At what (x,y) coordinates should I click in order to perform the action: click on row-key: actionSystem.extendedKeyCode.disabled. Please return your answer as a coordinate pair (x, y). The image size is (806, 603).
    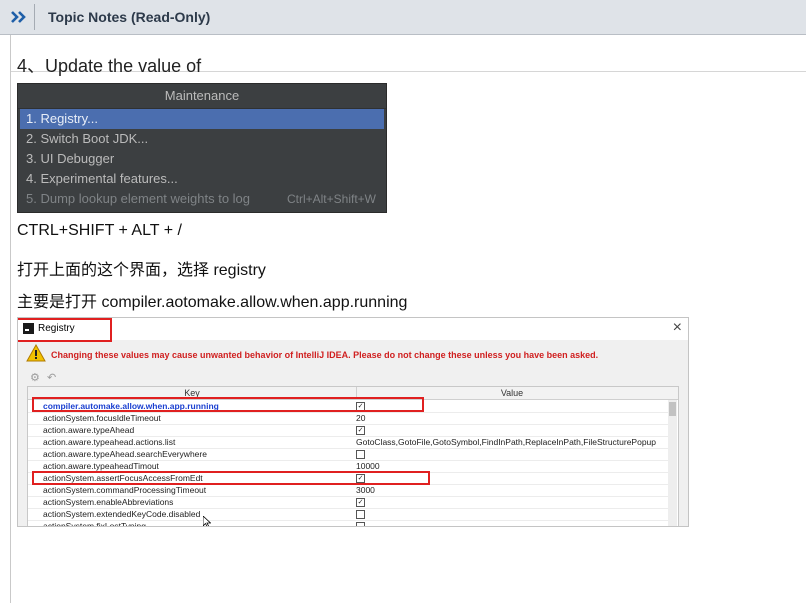
    Looking at the image, I should click on (122, 514).